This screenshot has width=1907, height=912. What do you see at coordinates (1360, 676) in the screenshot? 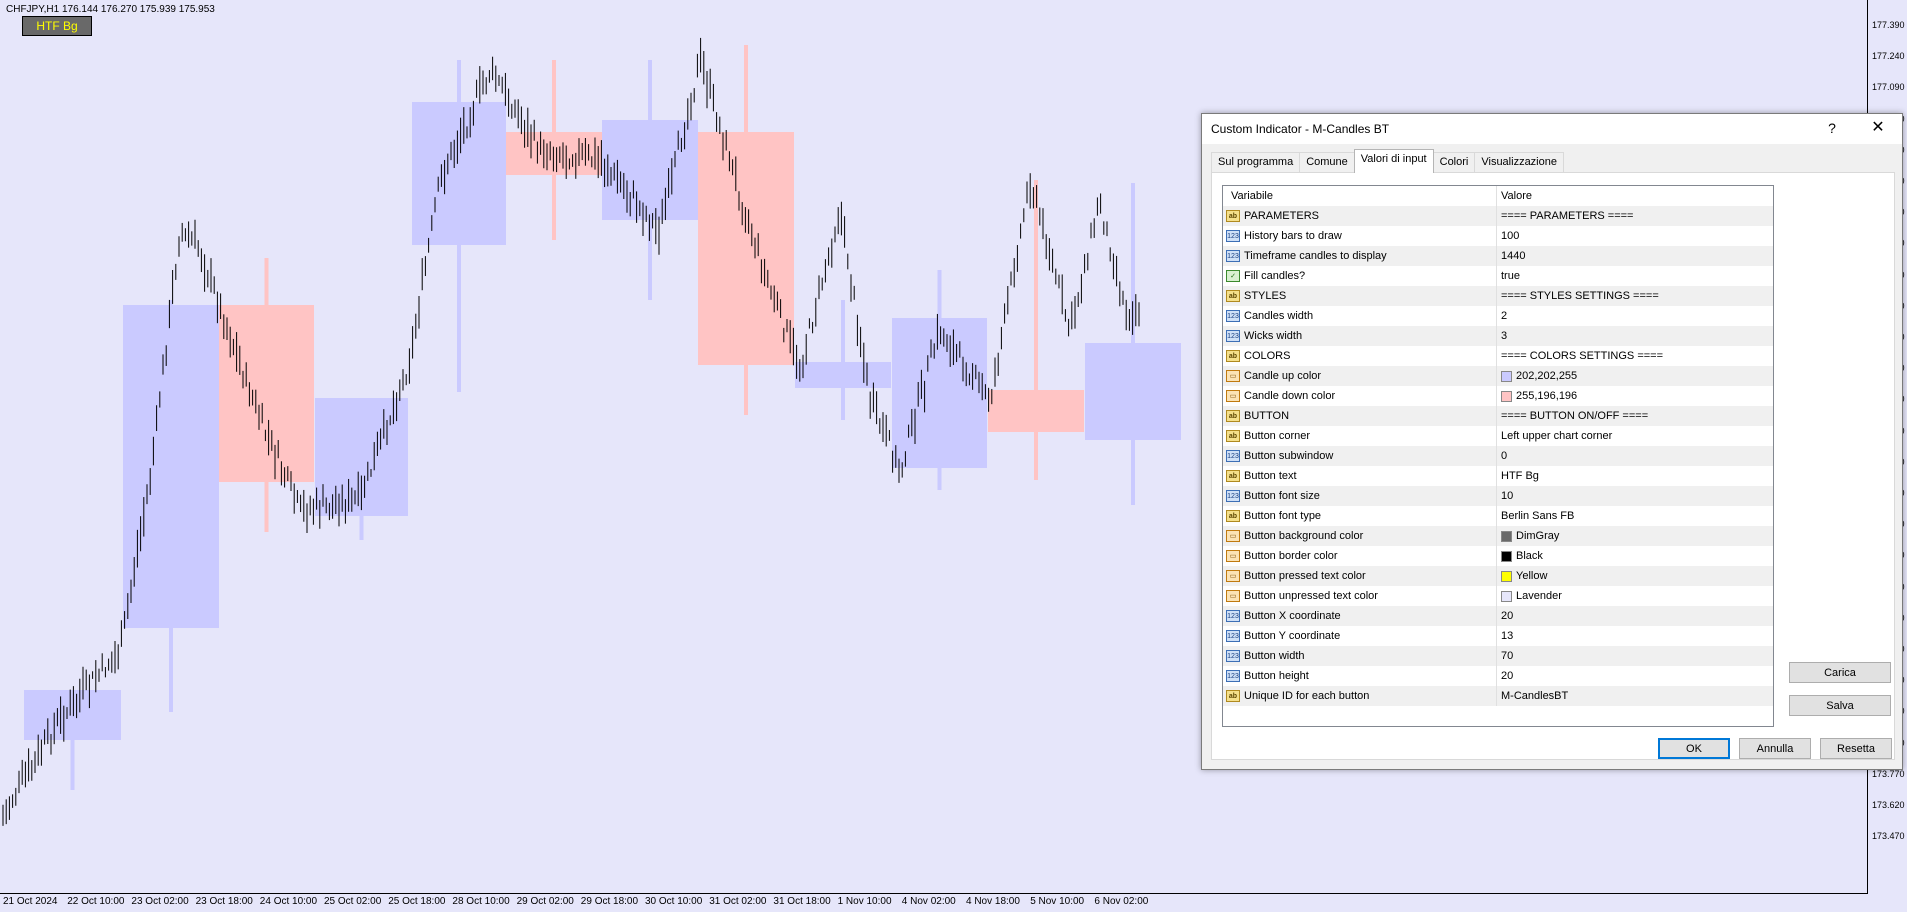
I see `param-name-cell: 123 Button height` at bounding box center [1360, 676].